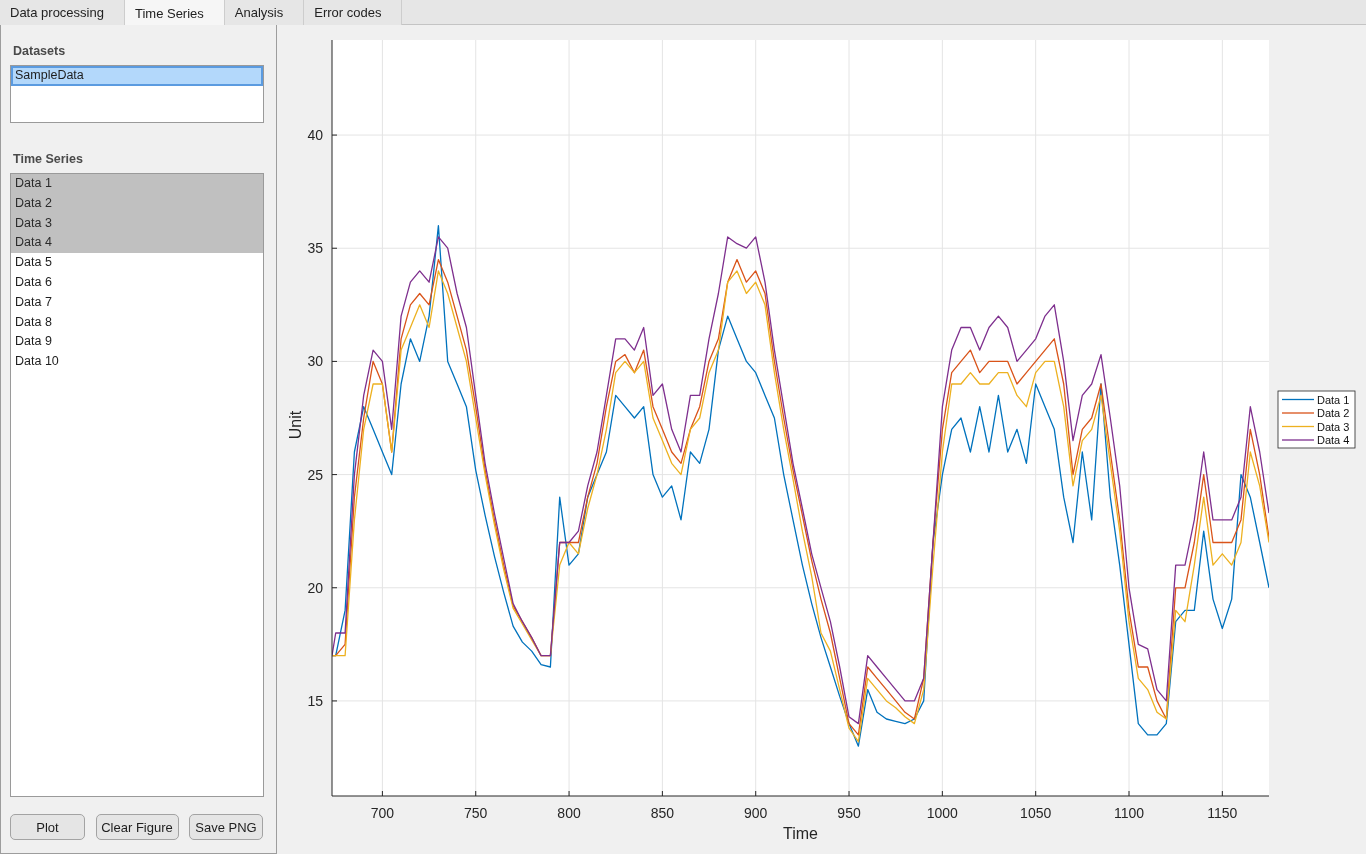 This screenshot has width=1366, height=854. I want to click on tab: Error codes, so click(353, 12).